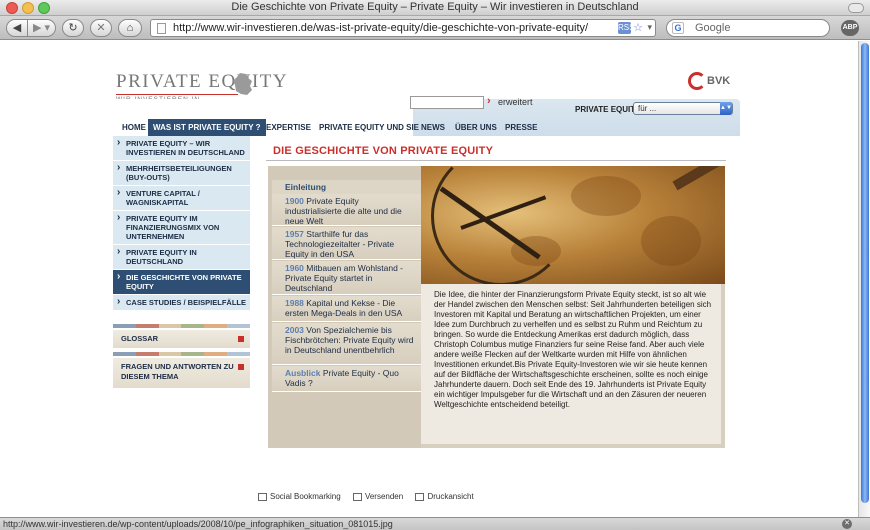 This screenshot has width=870, height=530. Describe the element at coordinates (181, 339) in the screenshot. I see `glossar-box: GLOSSAR` at that location.